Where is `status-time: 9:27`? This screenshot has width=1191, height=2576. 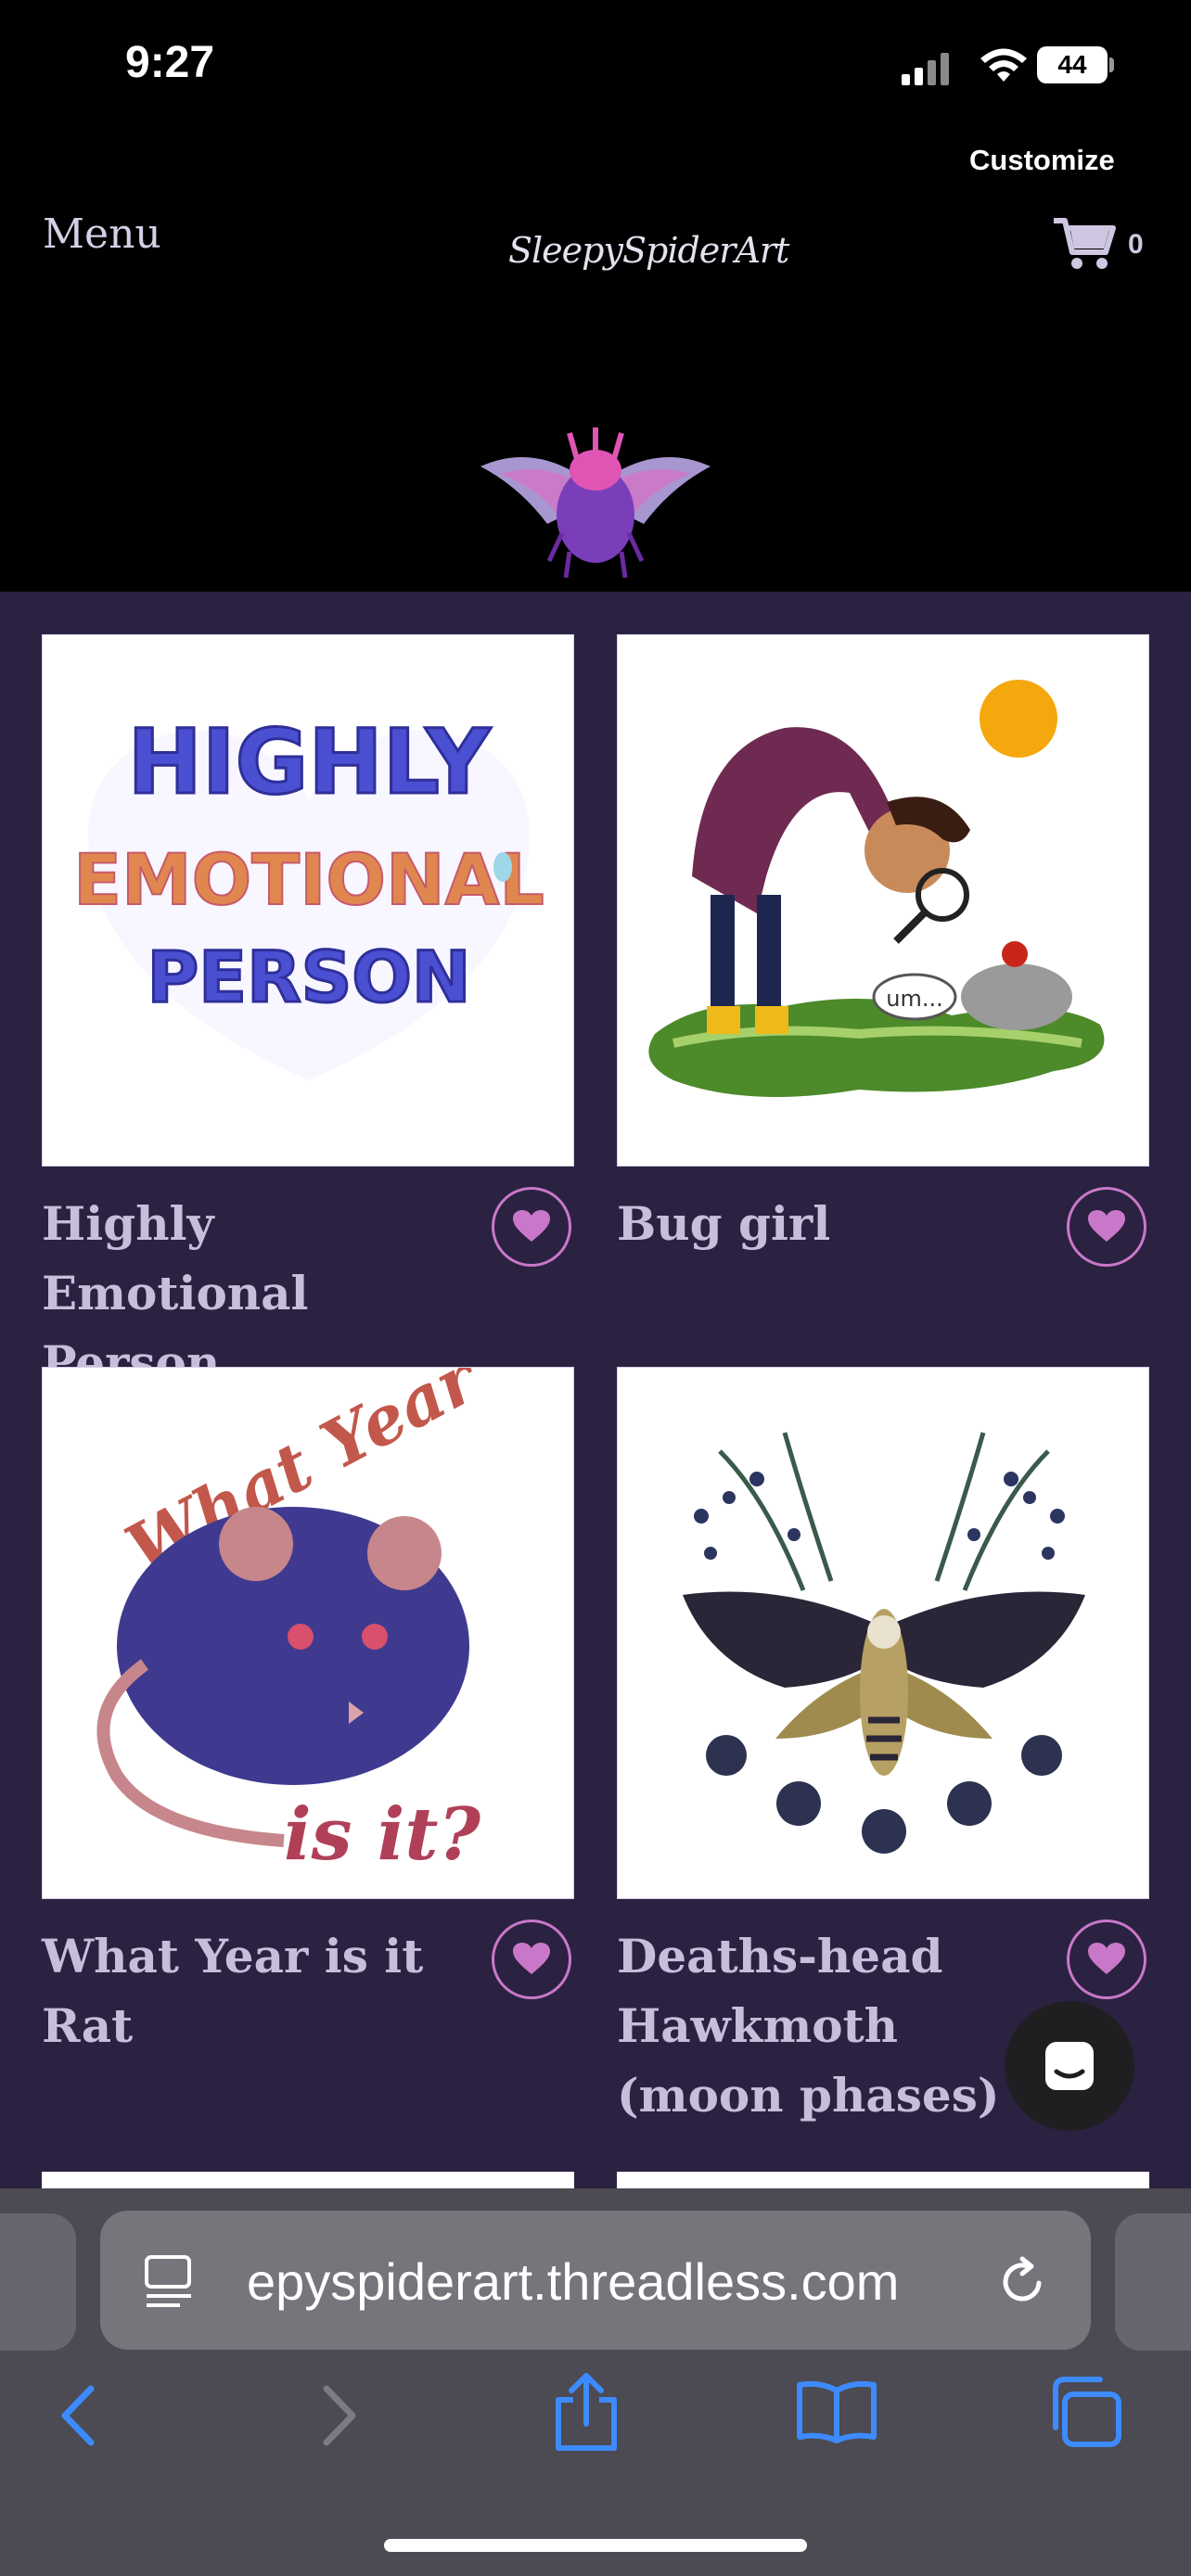 status-time: 9:27 is located at coordinates (170, 62).